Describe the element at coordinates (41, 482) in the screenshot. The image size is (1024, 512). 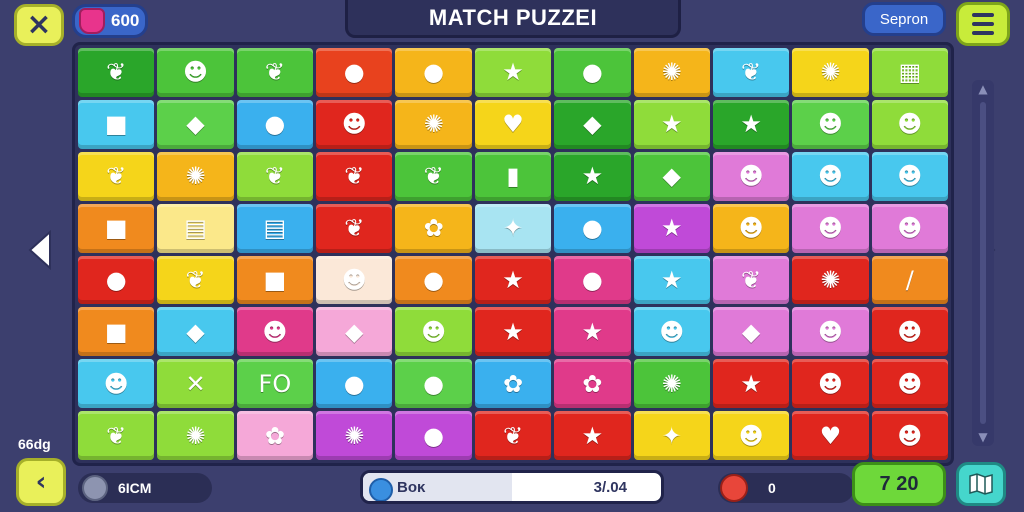
I see `back-button: ‹` at that location.